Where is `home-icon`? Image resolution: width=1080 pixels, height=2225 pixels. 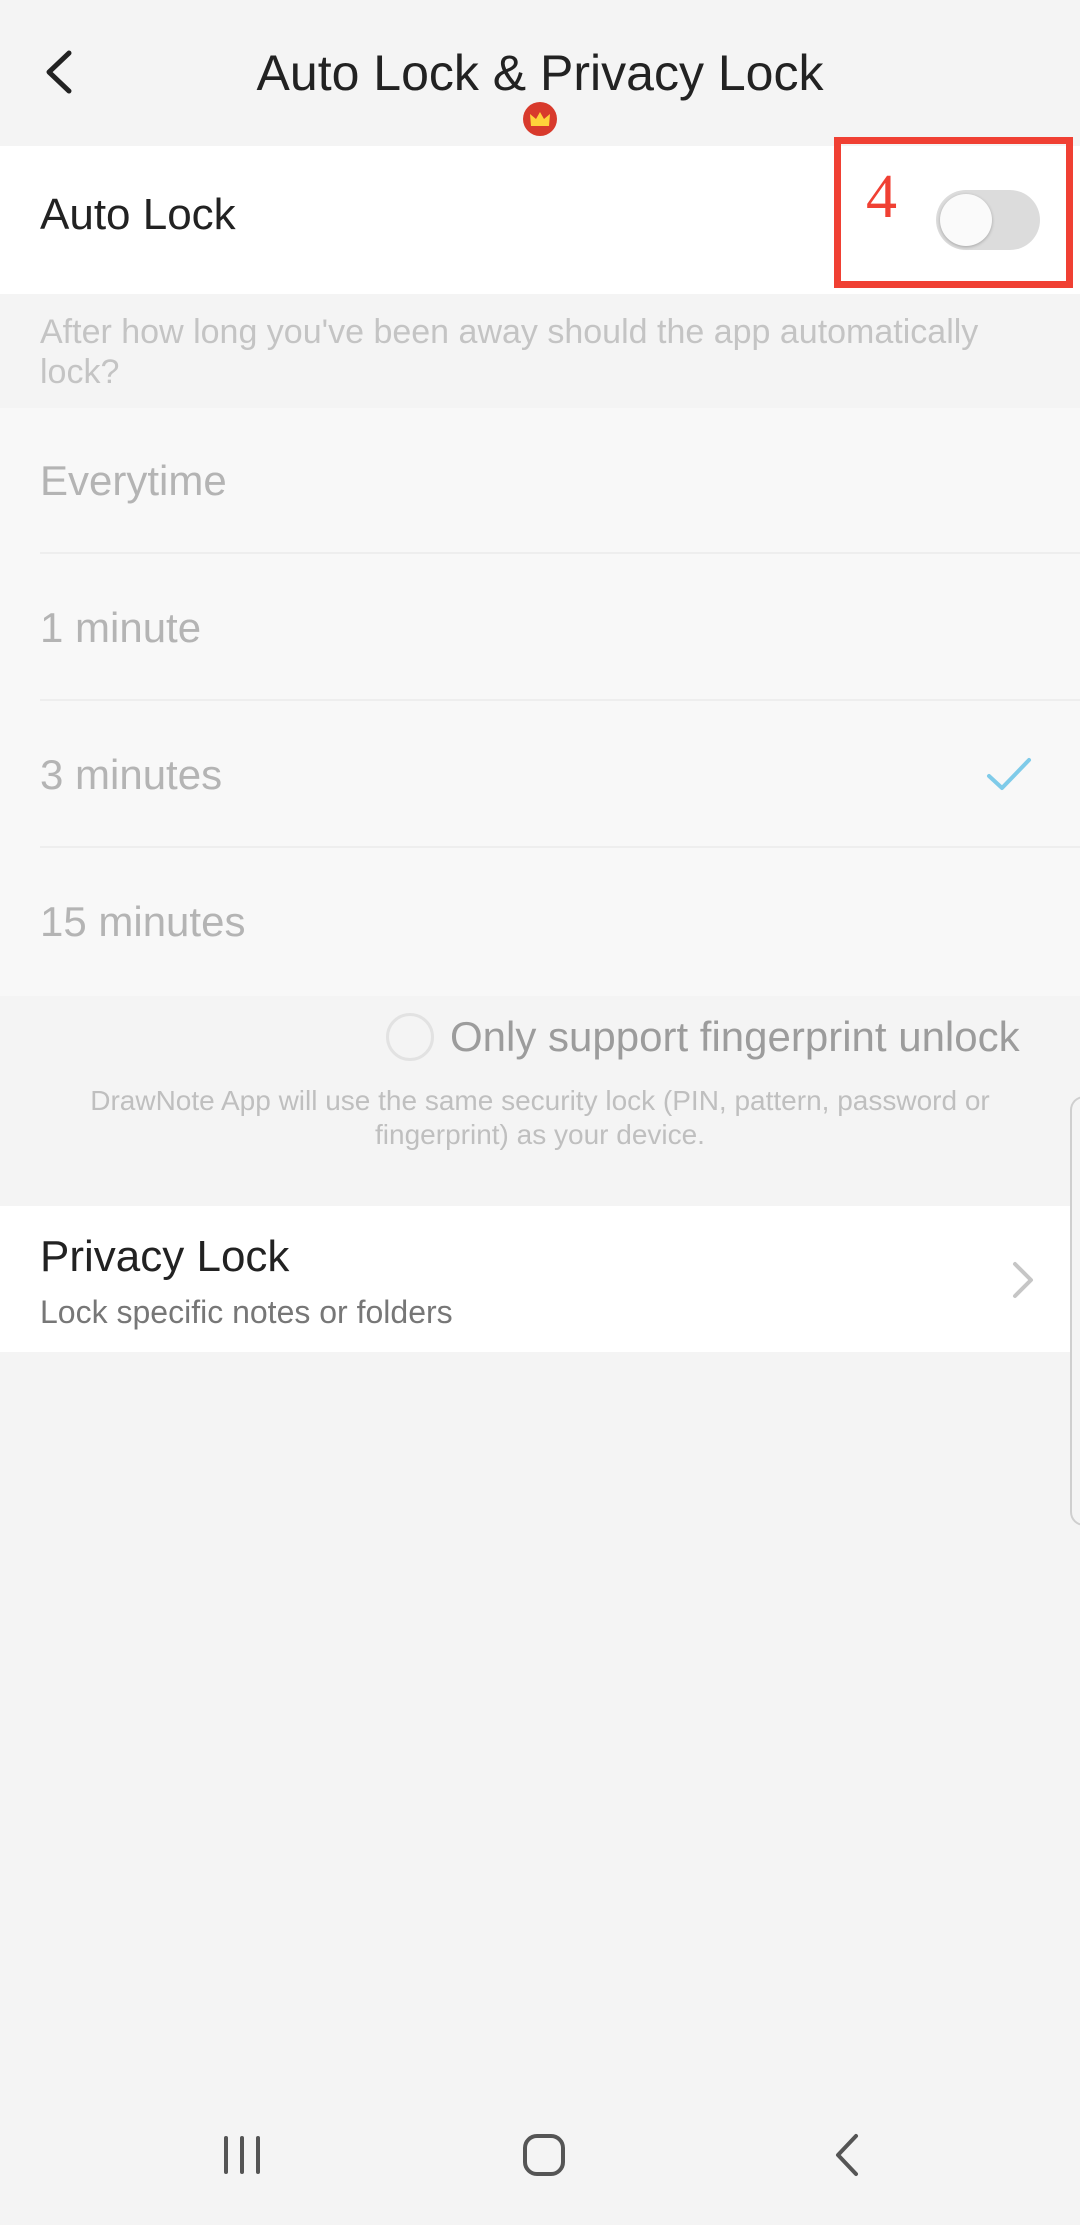
home-icon is located at coordinates (544, 2155).